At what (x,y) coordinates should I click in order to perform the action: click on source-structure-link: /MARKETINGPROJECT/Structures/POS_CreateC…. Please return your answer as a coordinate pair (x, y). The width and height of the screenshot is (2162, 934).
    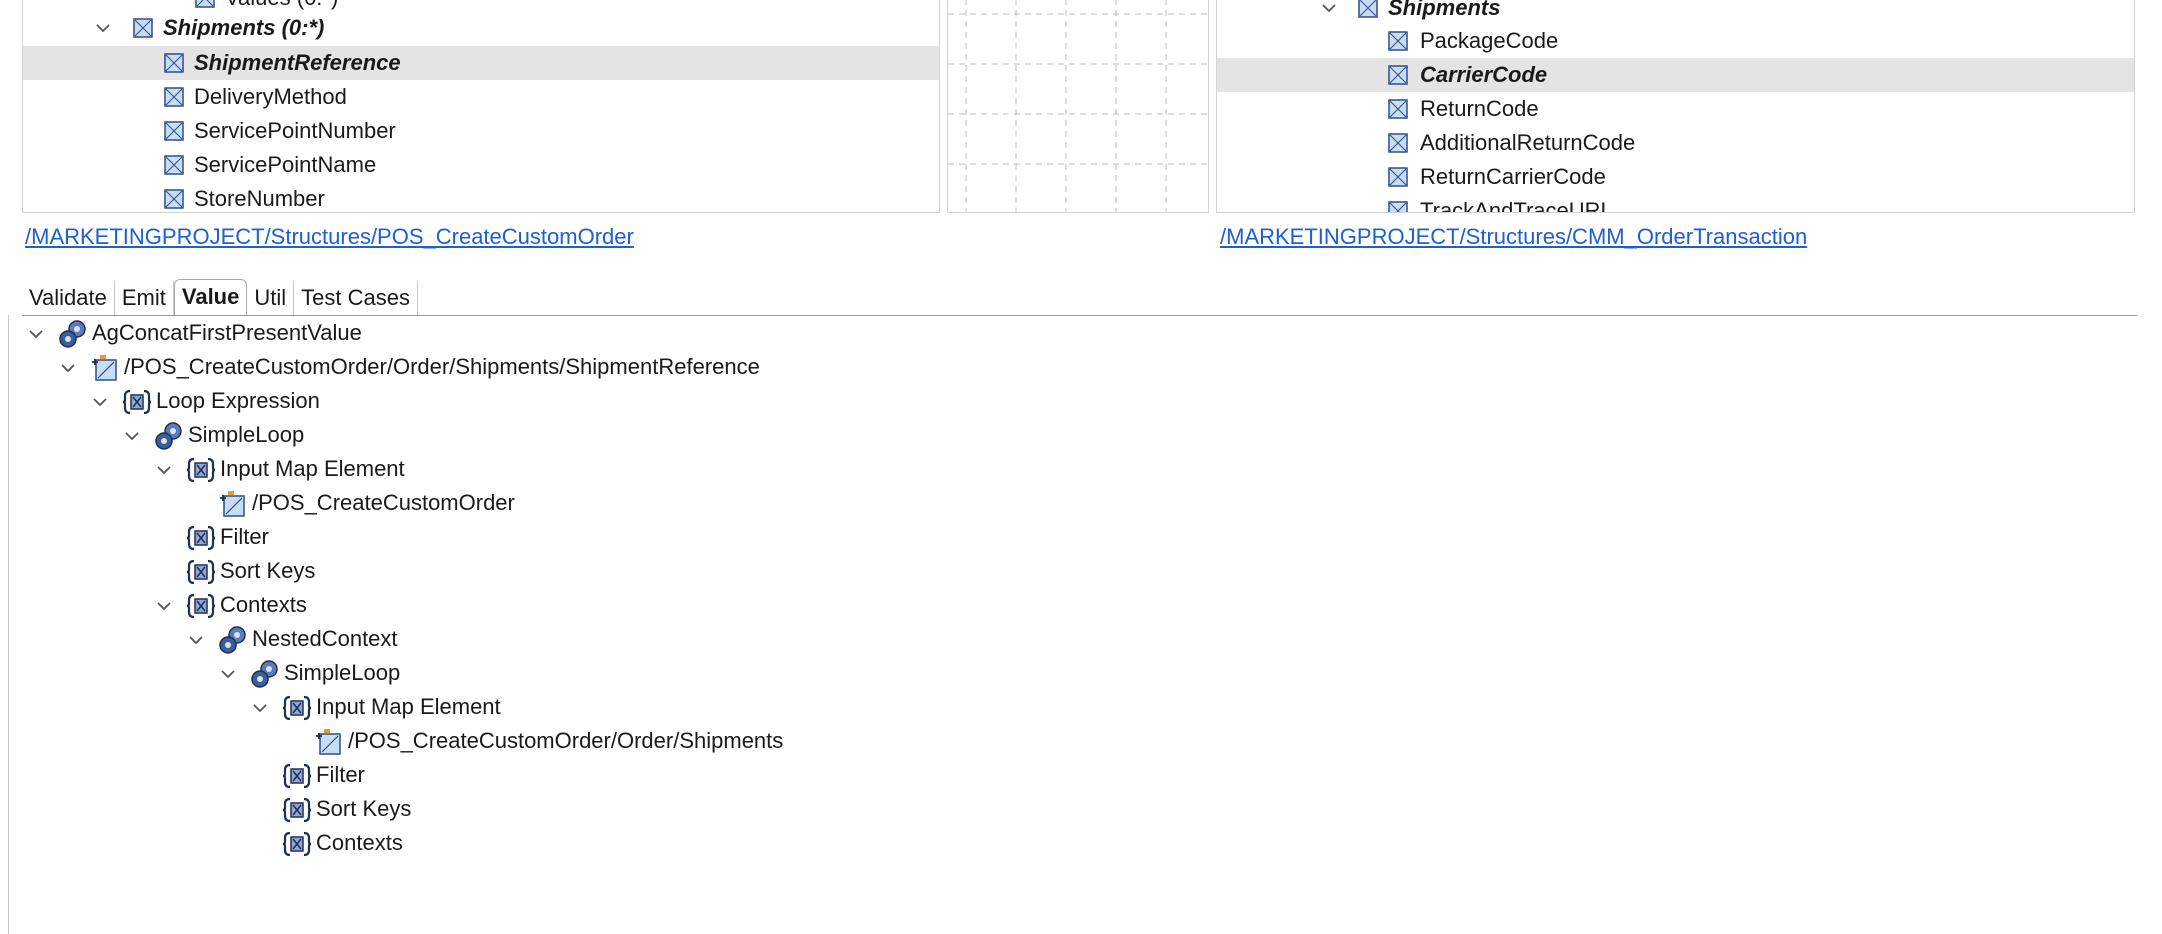
    Looking at the image, I should click on (329, 237).